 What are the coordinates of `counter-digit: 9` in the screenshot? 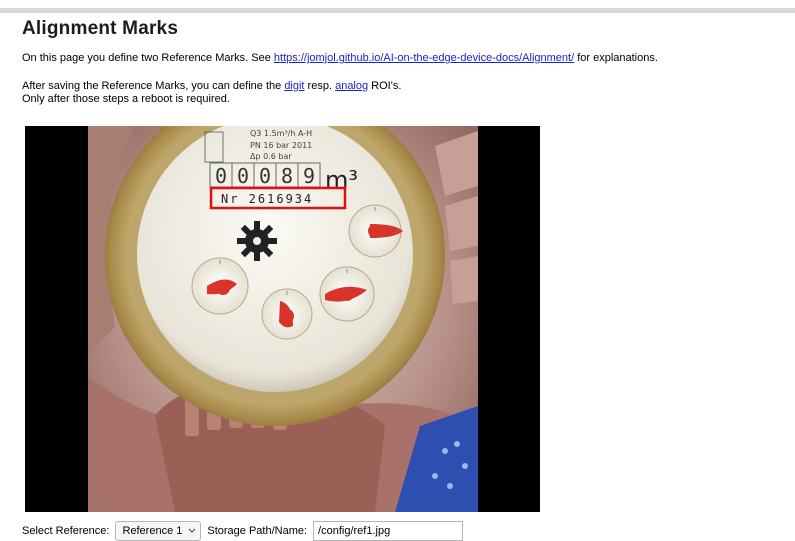 It's located at (309, 176).